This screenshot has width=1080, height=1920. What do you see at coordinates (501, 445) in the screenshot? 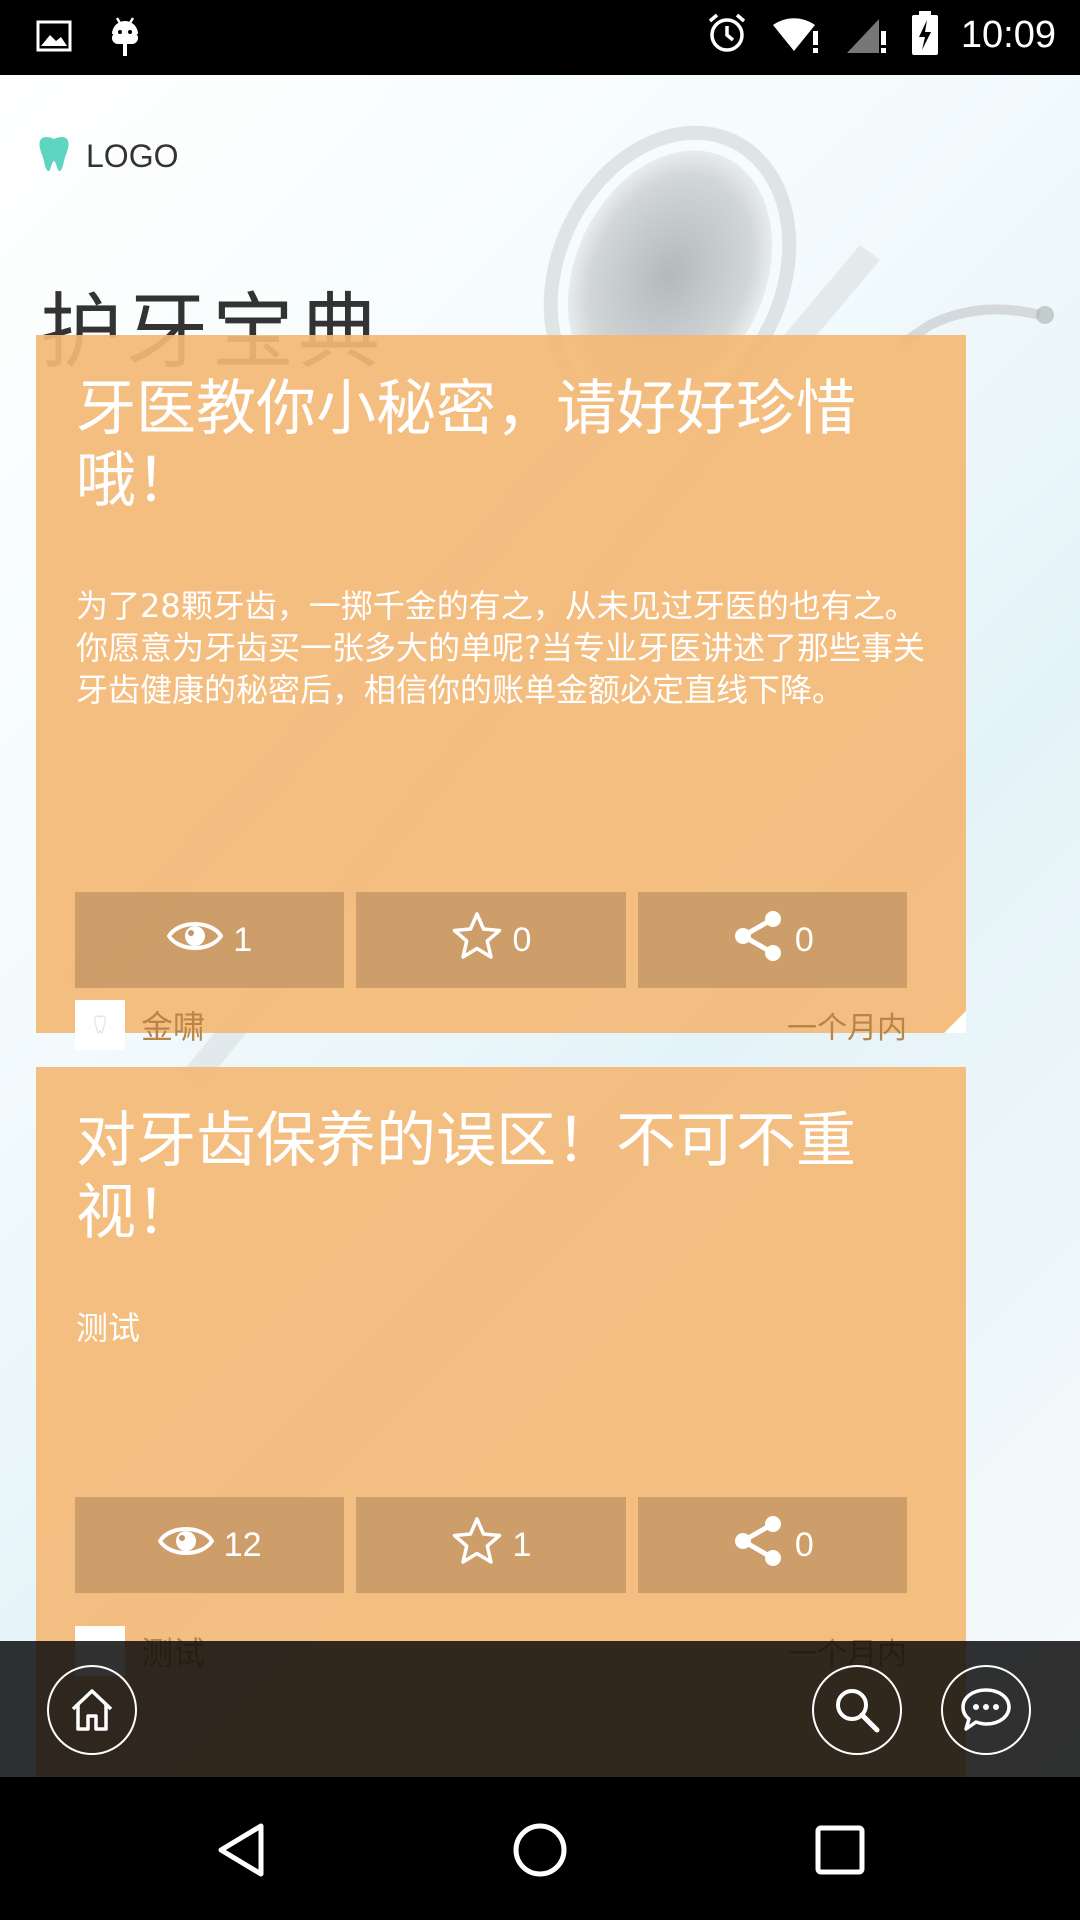
I see `article-title: 牙医教你小秘密，请好好珍惜哦！` at bounding box center [501, 445].